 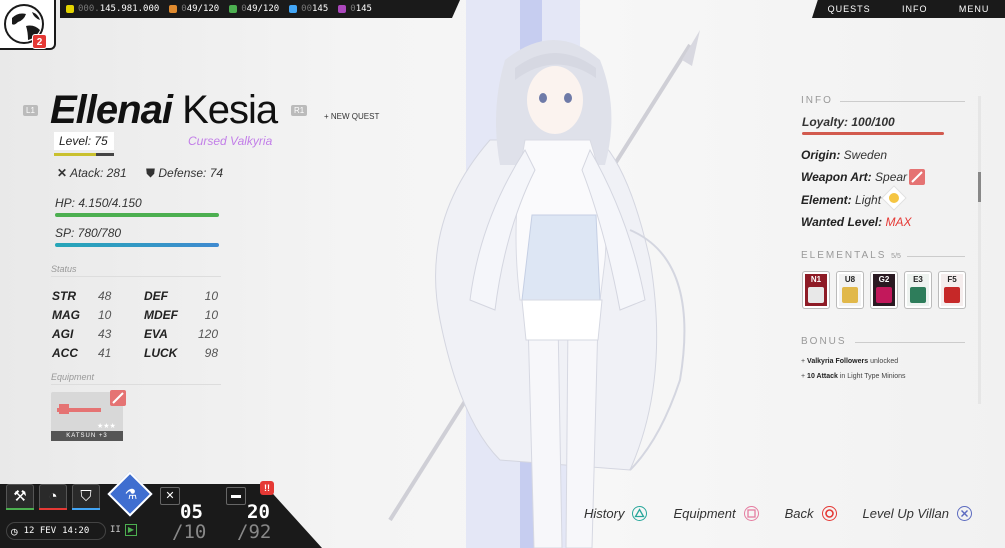 What do you see at coordinates (88, 233) in the screenshot?
I see `sp-label: SP: 780/780` at bounding box center [88, 233].